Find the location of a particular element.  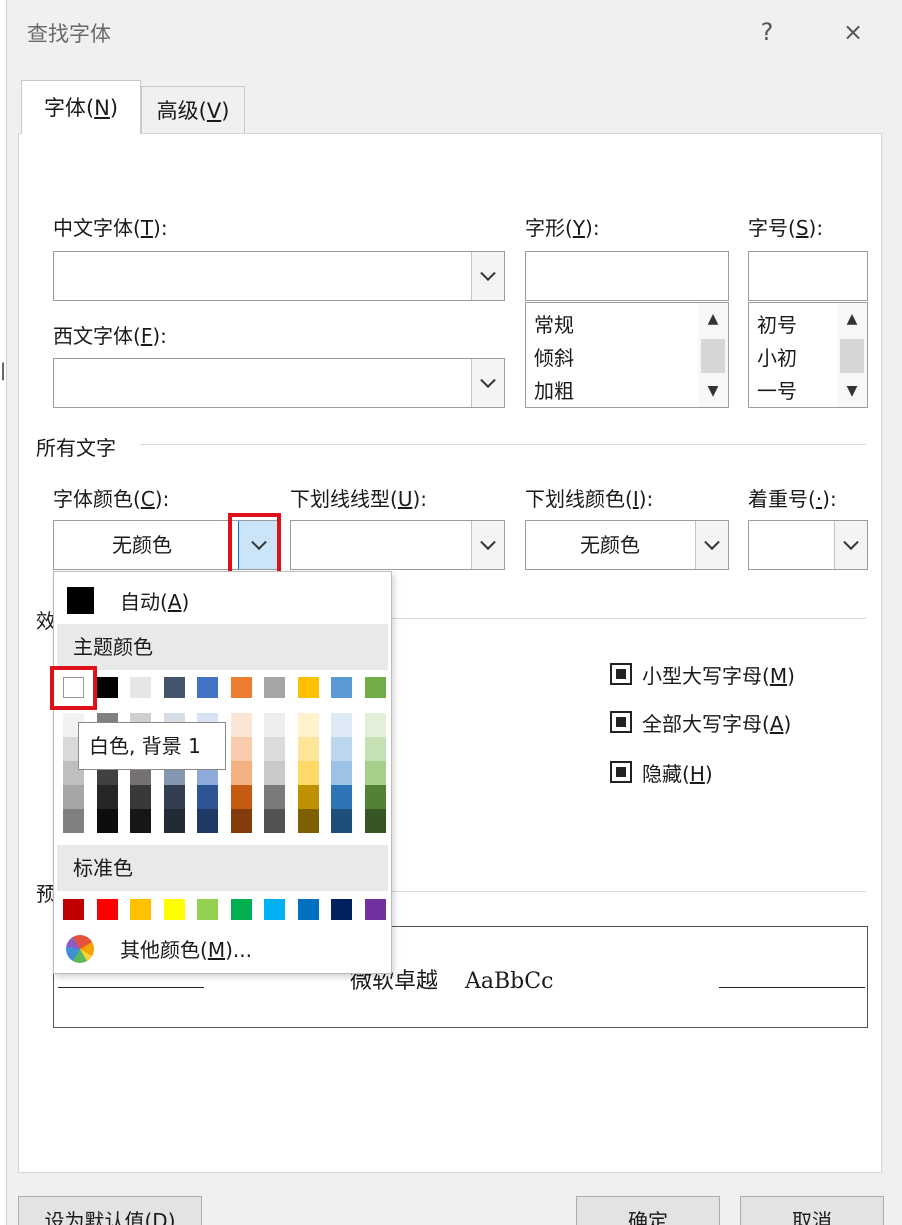

font-style-input is located at coordinates (627, 276).